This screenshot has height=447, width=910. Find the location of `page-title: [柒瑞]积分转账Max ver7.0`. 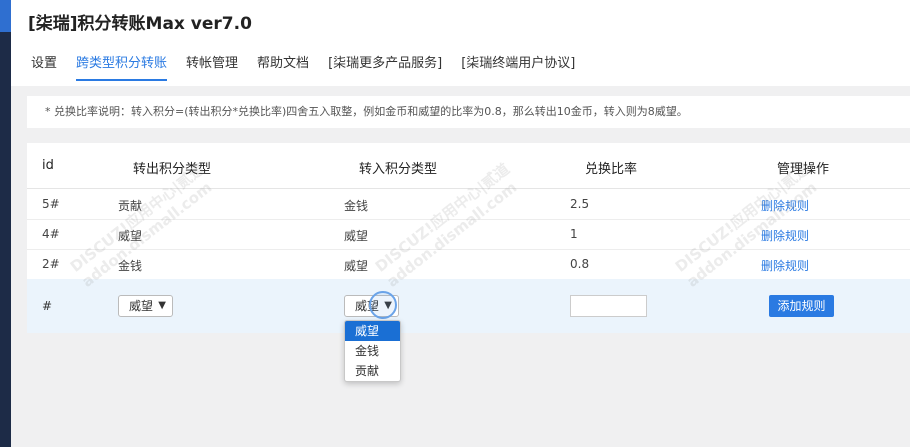

page-title: [柒瑞]积分转账Max ver7.0 is located at coordinates (140, 24).